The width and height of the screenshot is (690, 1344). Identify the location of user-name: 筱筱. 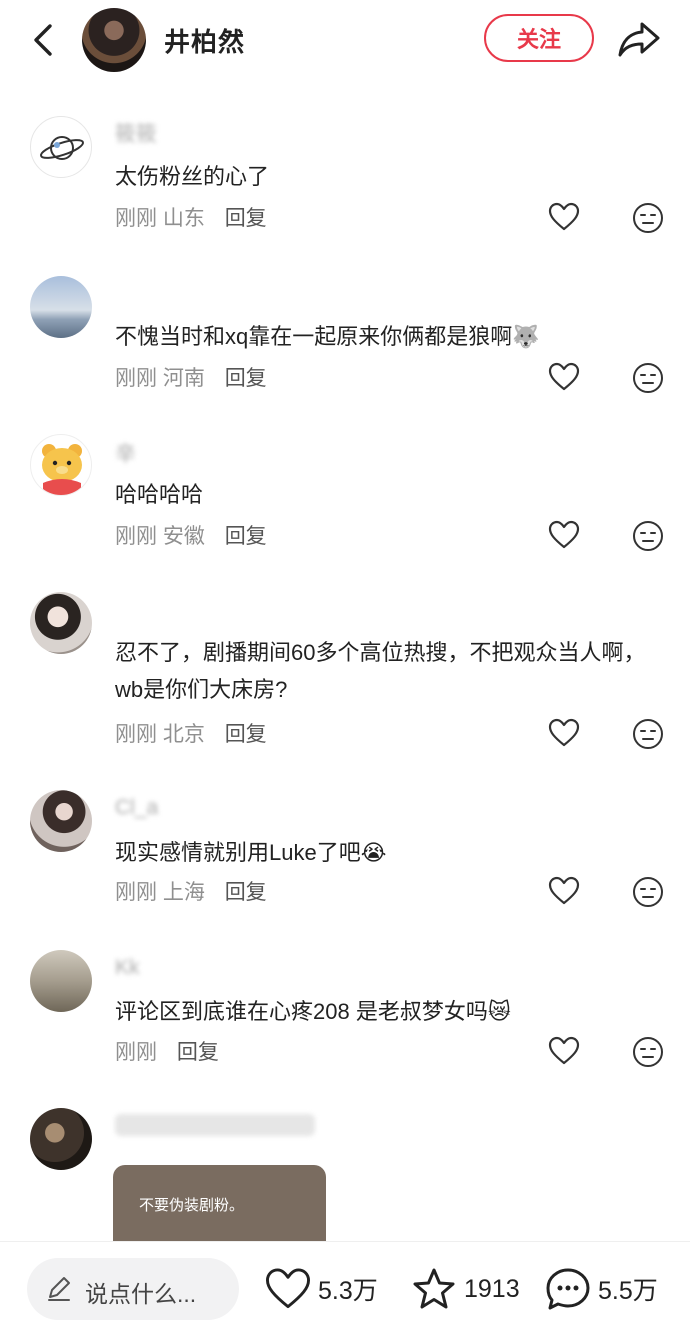
(136, 133).